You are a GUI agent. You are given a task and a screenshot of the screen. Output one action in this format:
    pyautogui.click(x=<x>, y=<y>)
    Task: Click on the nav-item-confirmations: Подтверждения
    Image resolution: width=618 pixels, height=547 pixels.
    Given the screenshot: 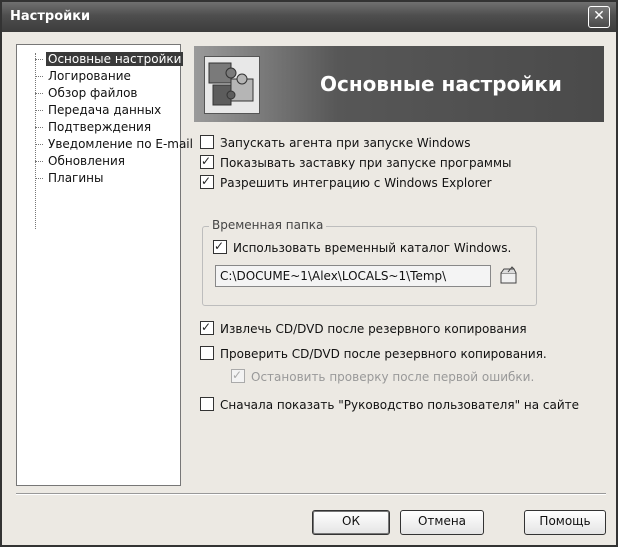 What is the action you would take?
    pyautogui.click(x=94, y=127)
    